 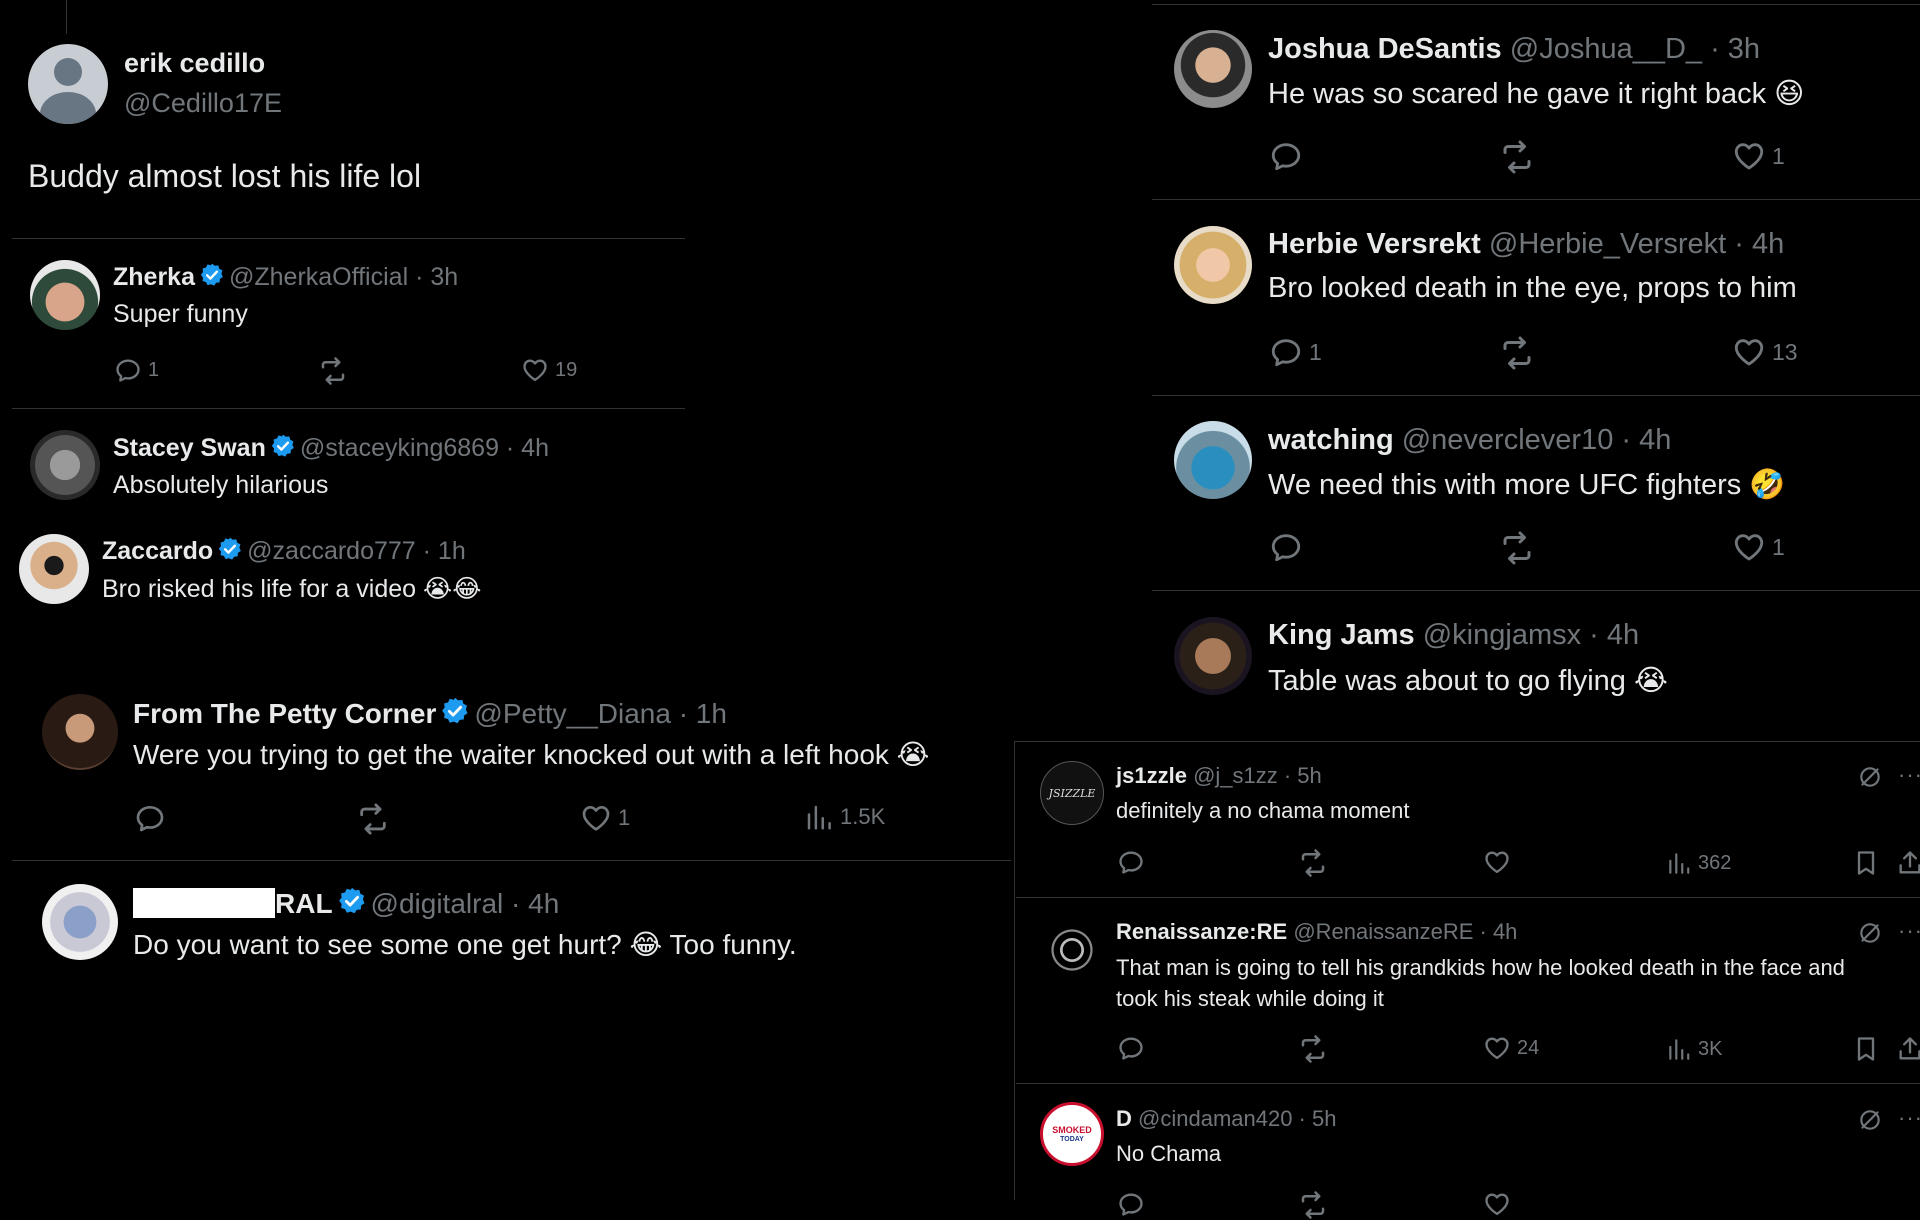 What do you see at coordinates (1698, 863) in the screenshot?
I see `views-button: 362` at bounding box center [1698, 863].